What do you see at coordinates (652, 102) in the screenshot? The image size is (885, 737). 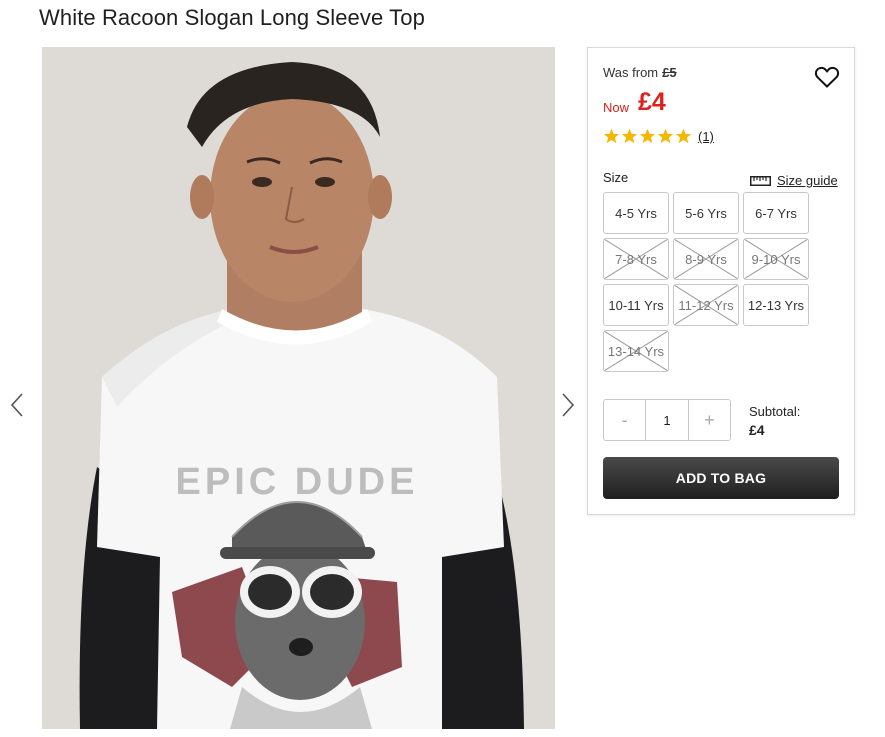 I see `now-price-value: £4` at bounding box center [652, 102].